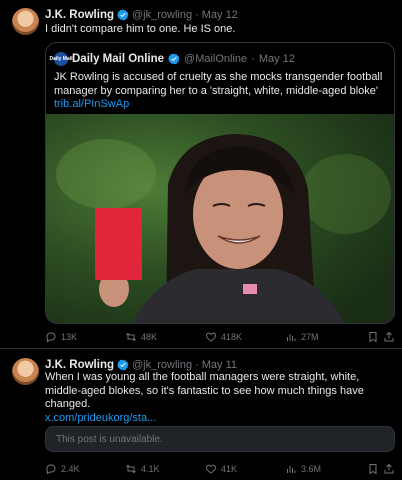  I want to click on quote-link: trib.al/PInSwAp, so click(91, 104).